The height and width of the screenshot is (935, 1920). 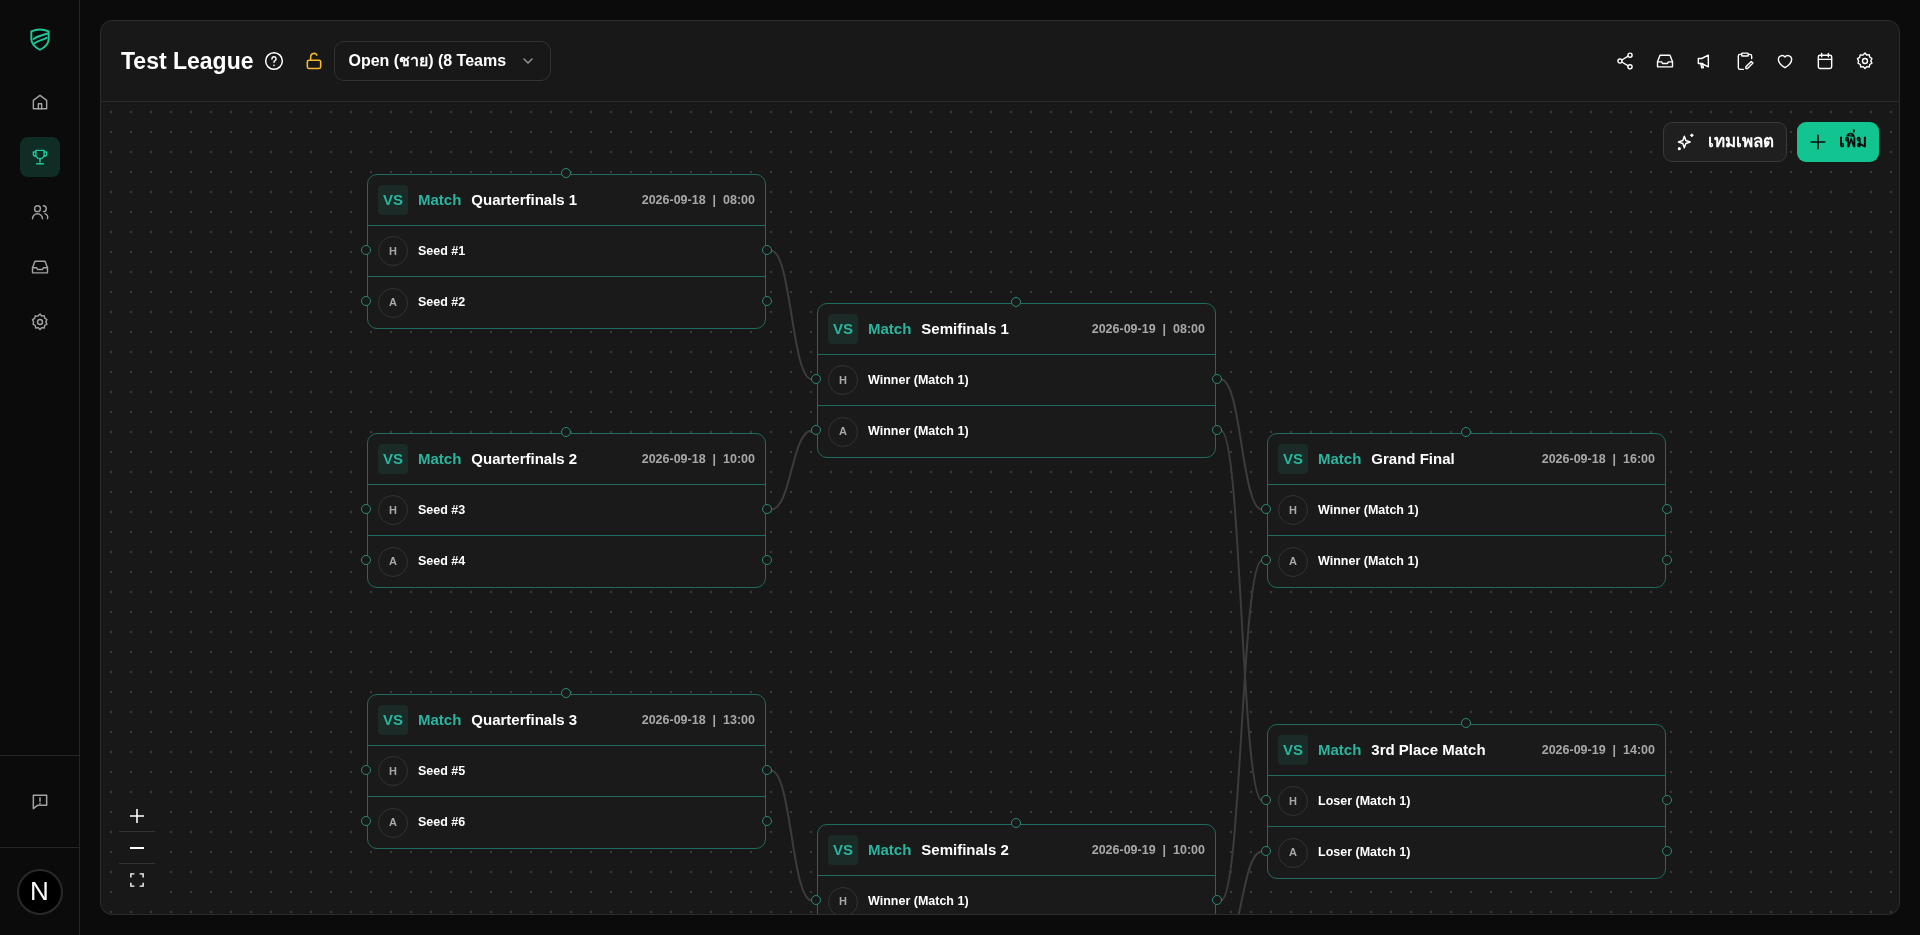 What do you see at coordinates (273, 61) in the screenshot?
I see `help-icon` at bounding box center [273, 61].